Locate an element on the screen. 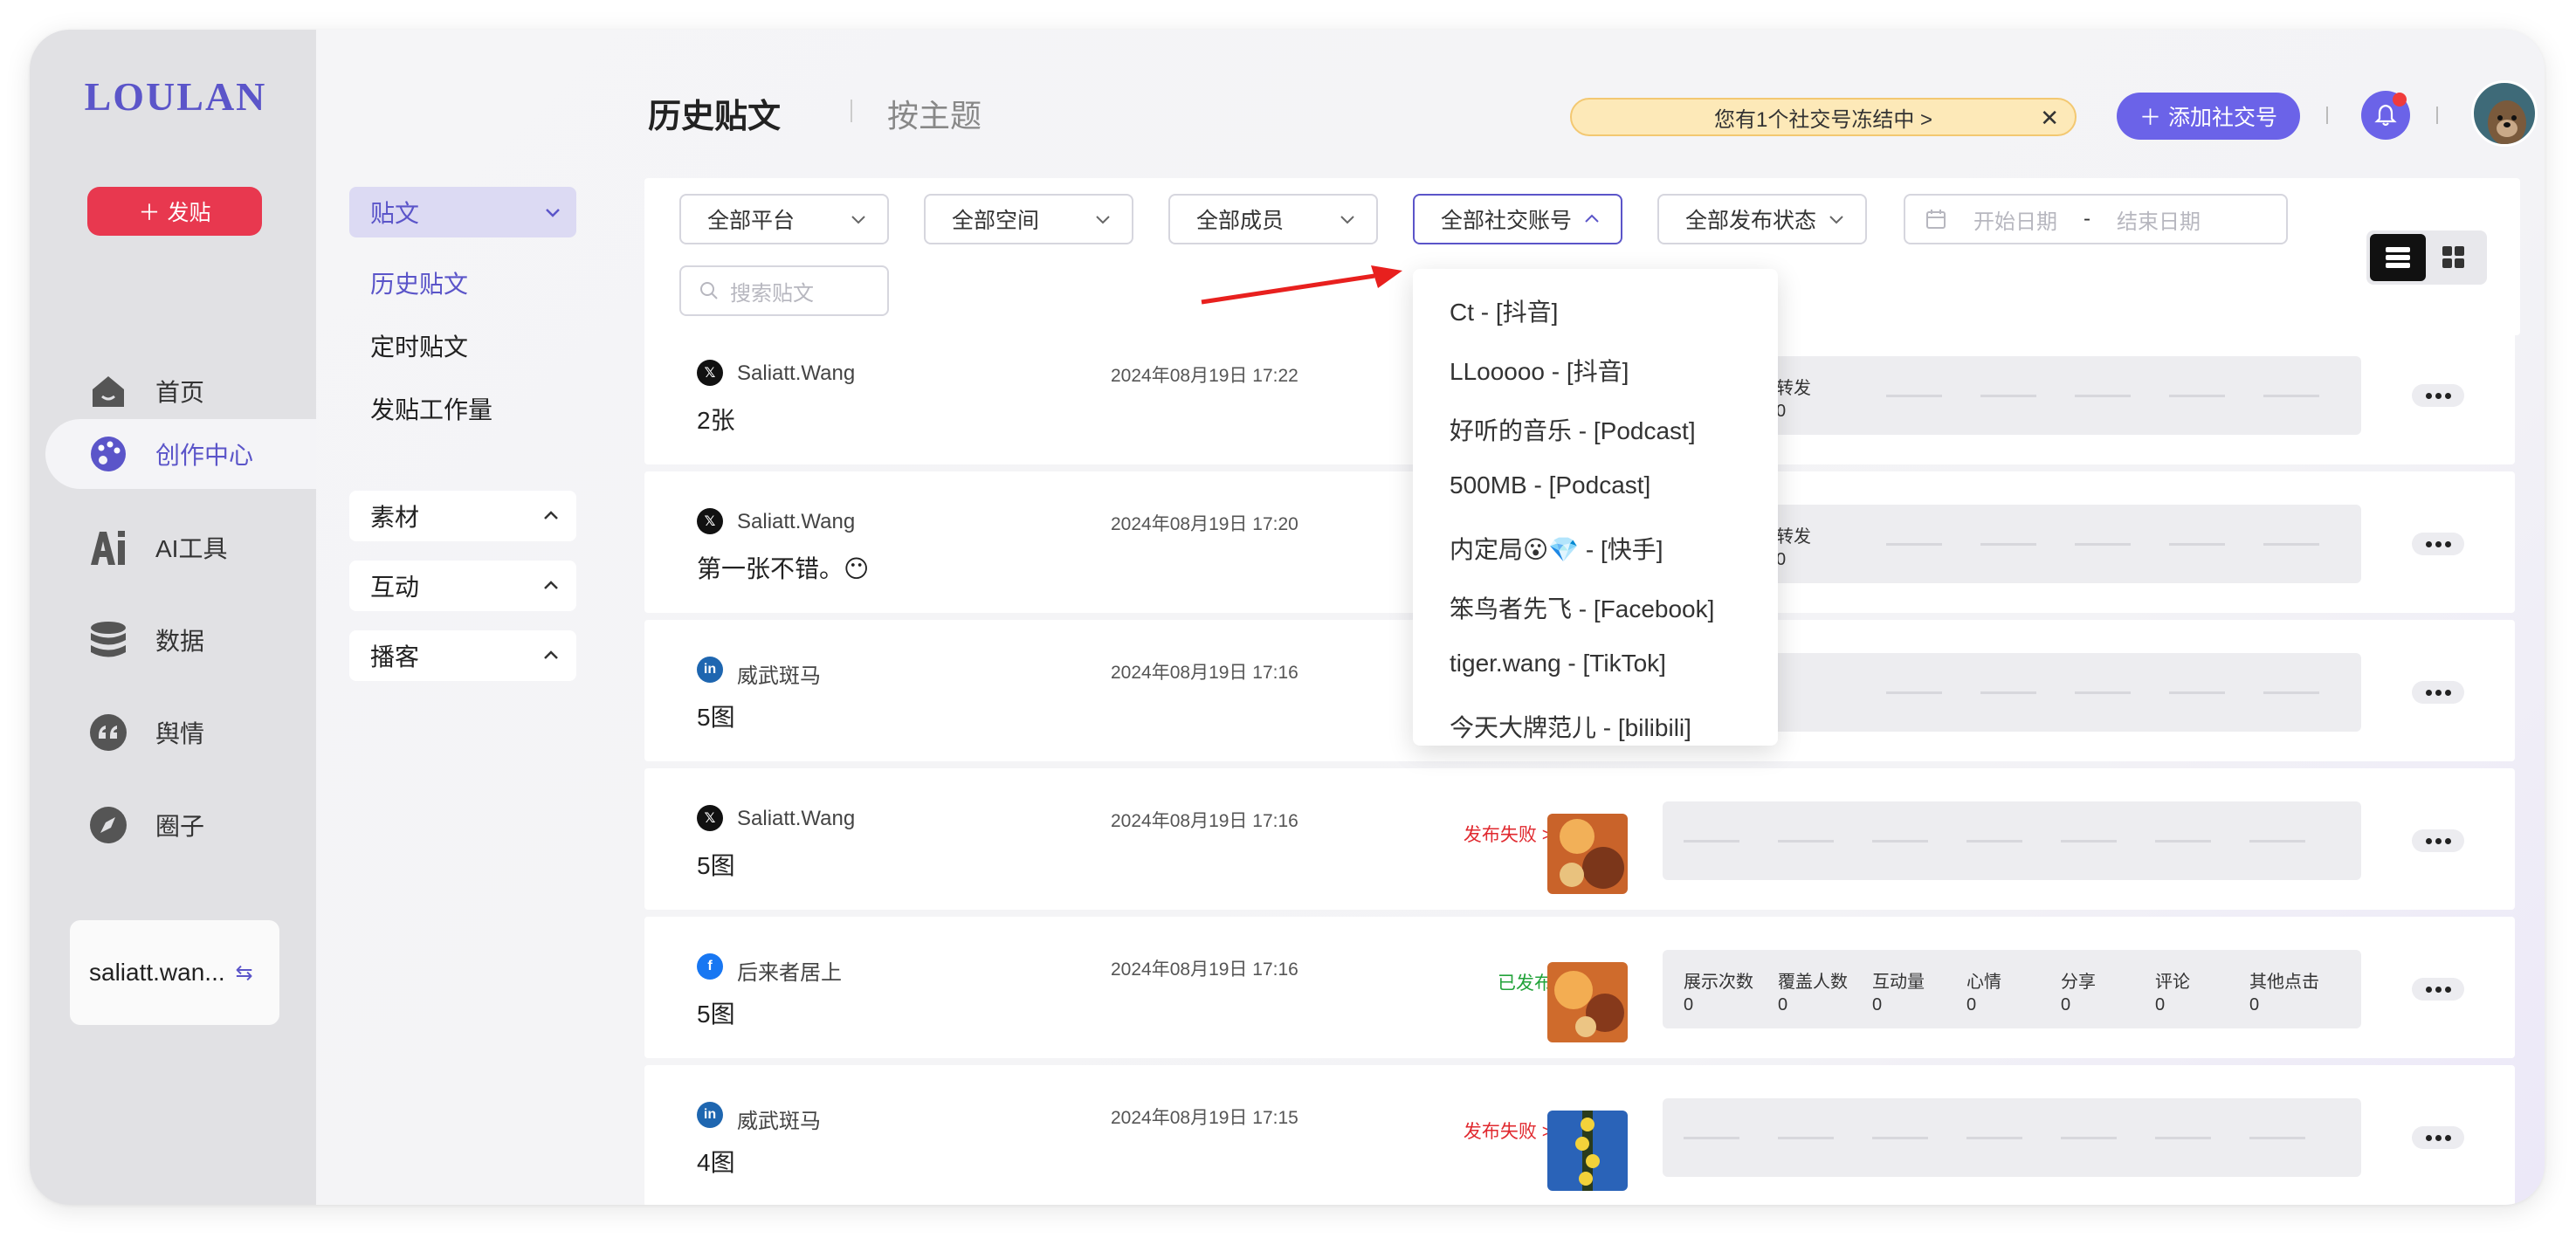 This screenshot has height=1238, width=2576. platform-filter: 全部平台 is located at coordinates (784, 219).